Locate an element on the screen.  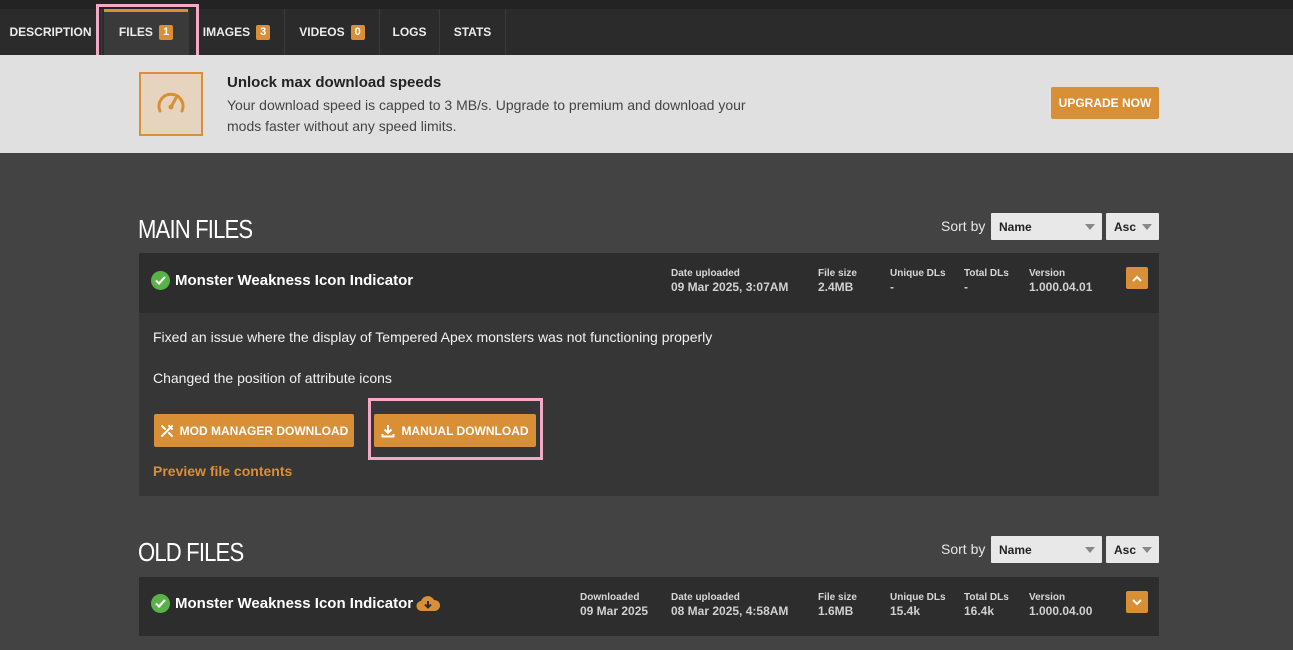
version: Version 1.000.04.00 is located at coordinates (1060, 605).